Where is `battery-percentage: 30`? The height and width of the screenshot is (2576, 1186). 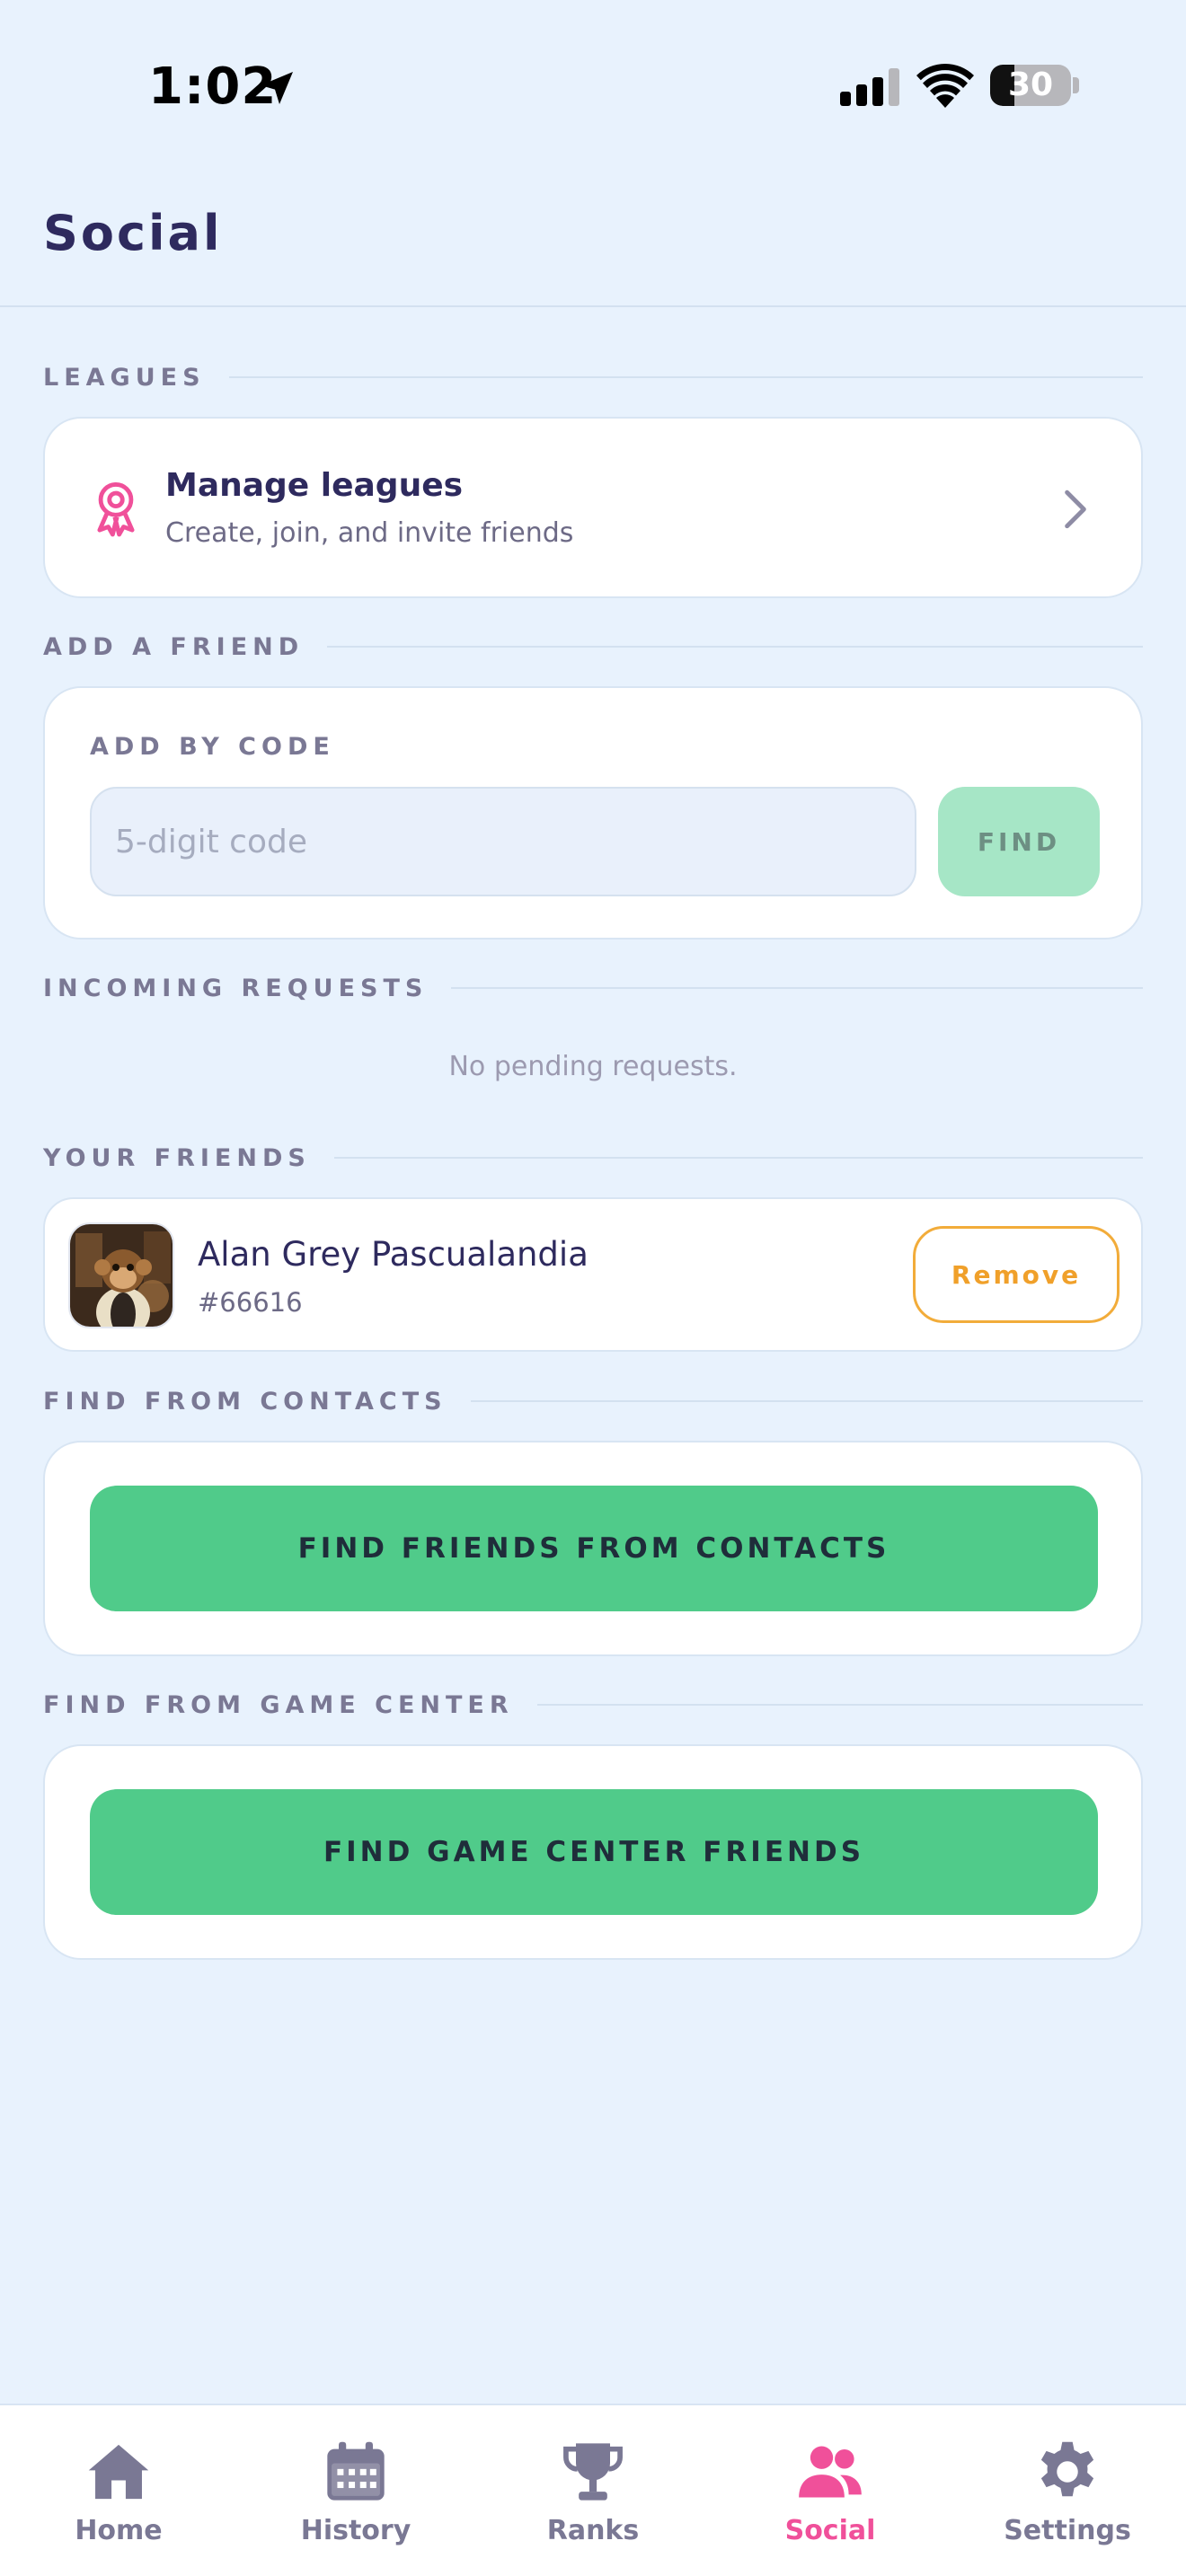
battery-percentage: 30 is located at coordinates (1030, 84).